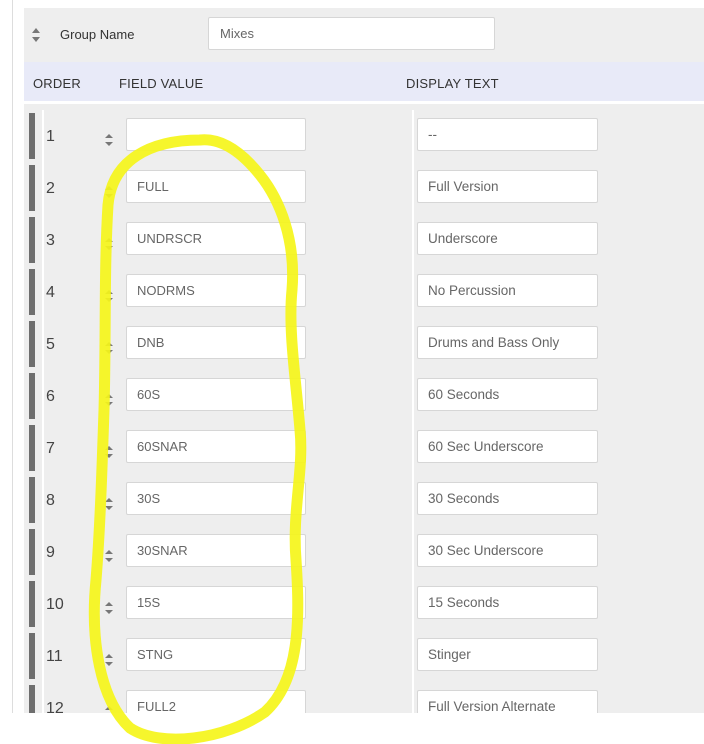  I want to click on table-row: 12, so click(364, 697).